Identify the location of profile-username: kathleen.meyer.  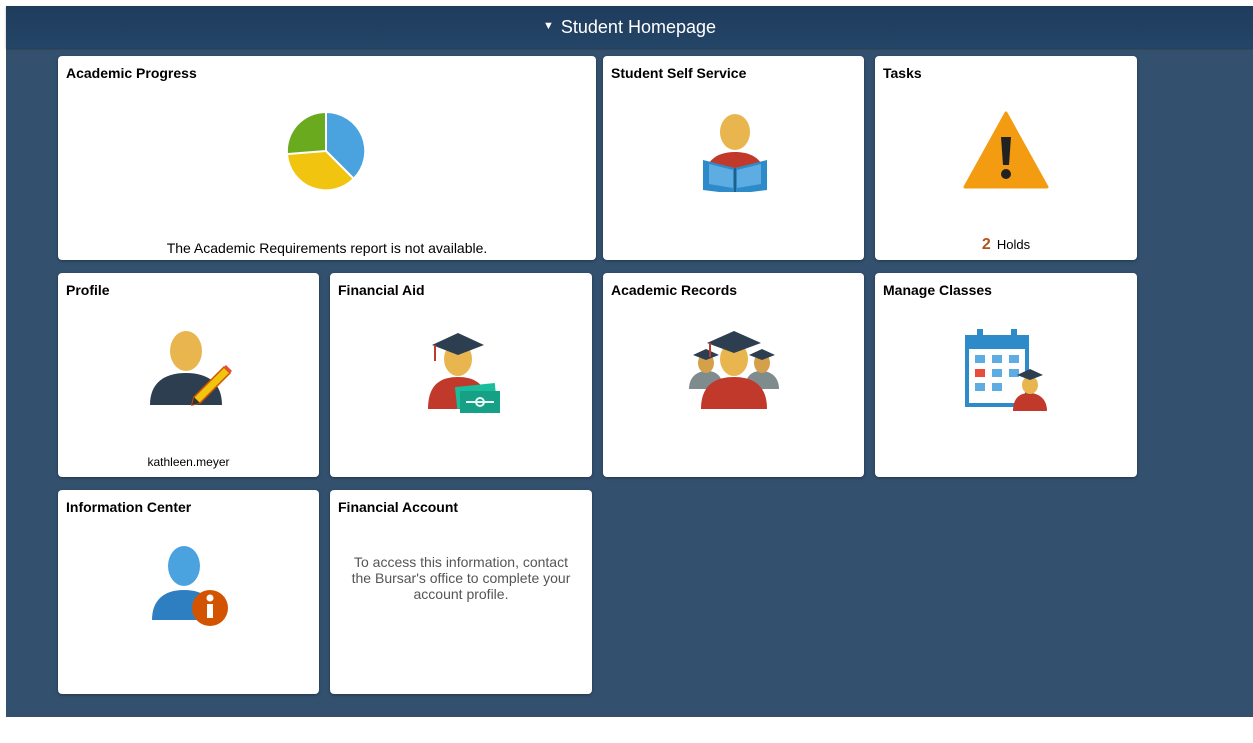
(188, 462).